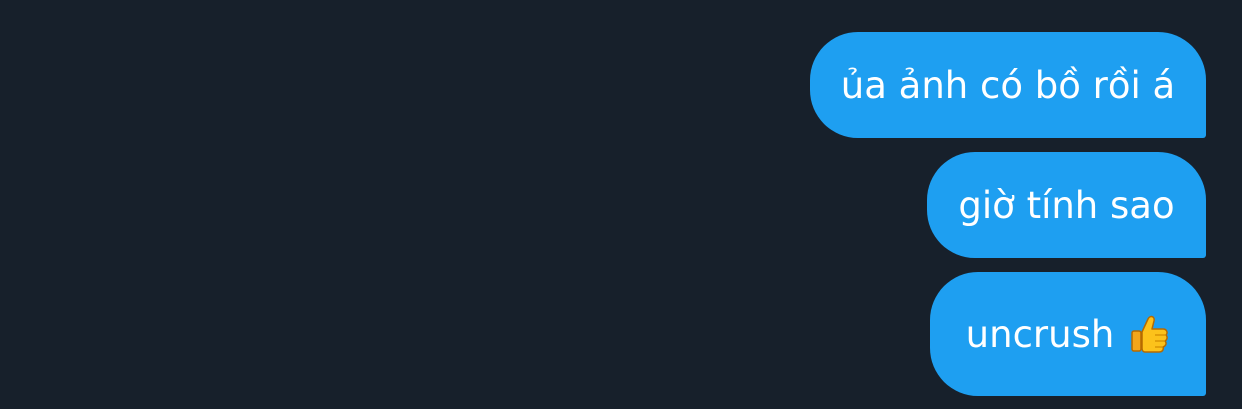 This screenshot has height=409, width=1242. I want to click on sent-message-bubble: uncrush, so click(1068, 334).